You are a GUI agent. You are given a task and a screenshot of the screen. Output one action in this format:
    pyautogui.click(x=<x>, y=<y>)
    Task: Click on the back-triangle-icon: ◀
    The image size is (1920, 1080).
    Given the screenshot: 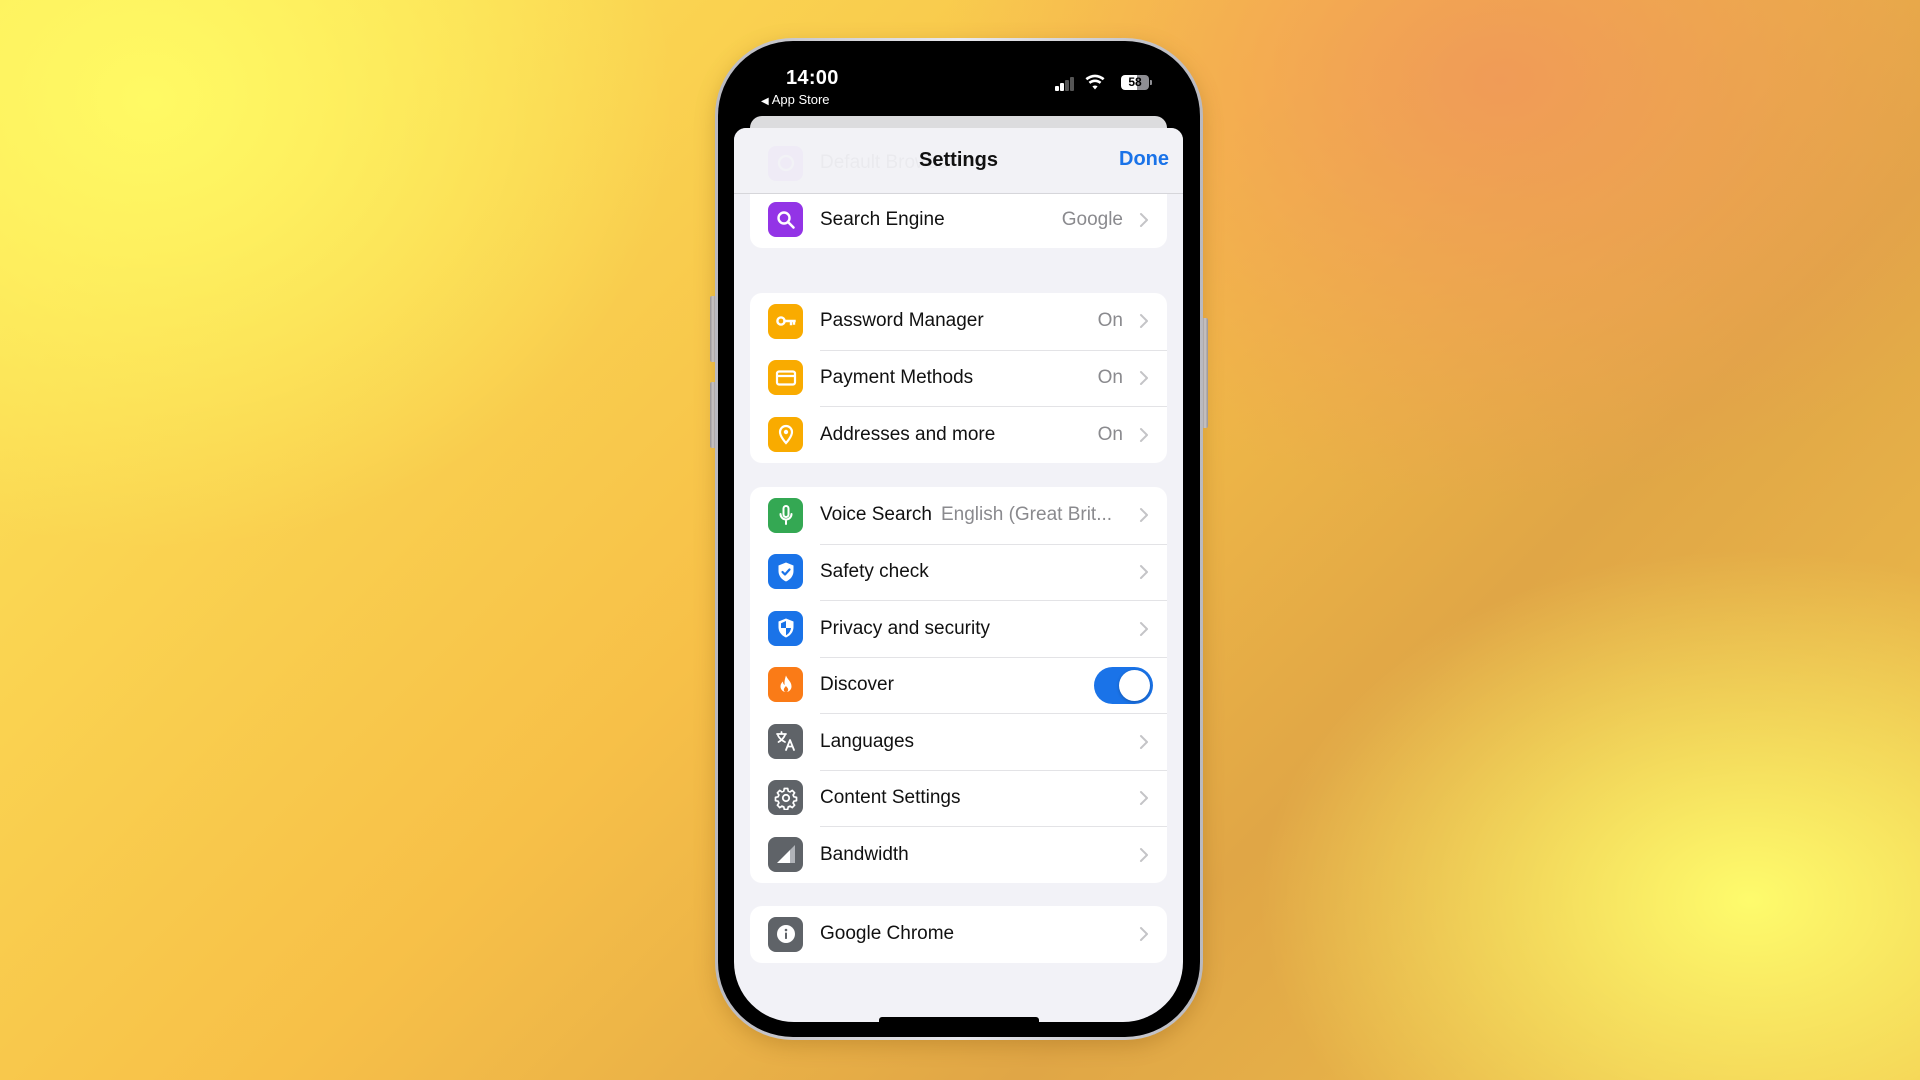 What is the action you would take?
    pyautogui.click(x=765, y=101)
    